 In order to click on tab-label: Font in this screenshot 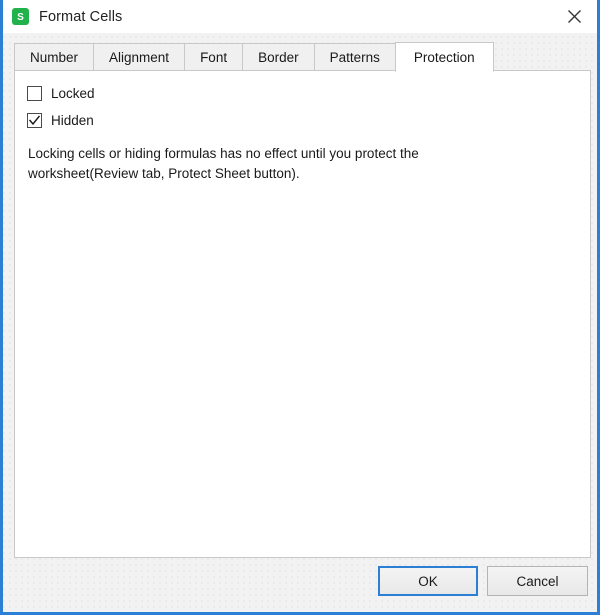, I will do `click(214, 57)`.